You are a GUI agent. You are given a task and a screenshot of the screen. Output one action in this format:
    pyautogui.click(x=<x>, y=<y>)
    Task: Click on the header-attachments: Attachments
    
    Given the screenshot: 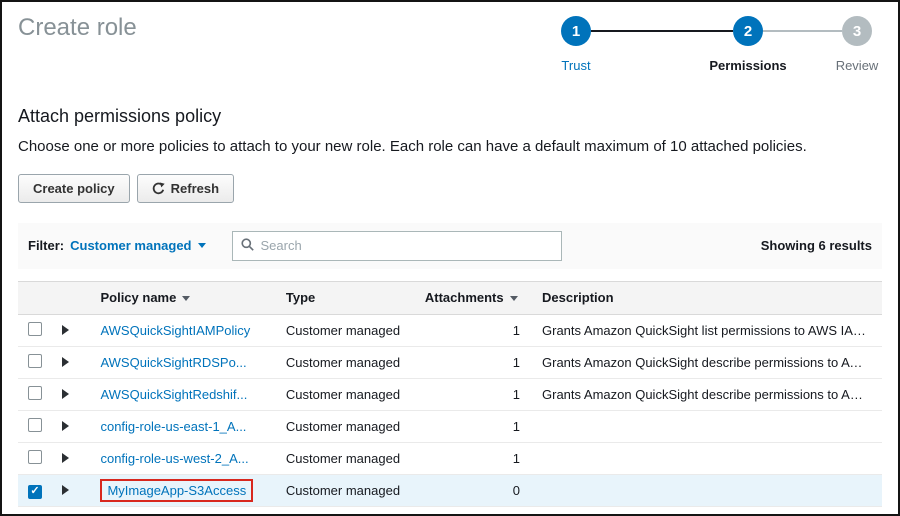 What is the action you would take?
    pyautogui.click(x=473, y=297)
    